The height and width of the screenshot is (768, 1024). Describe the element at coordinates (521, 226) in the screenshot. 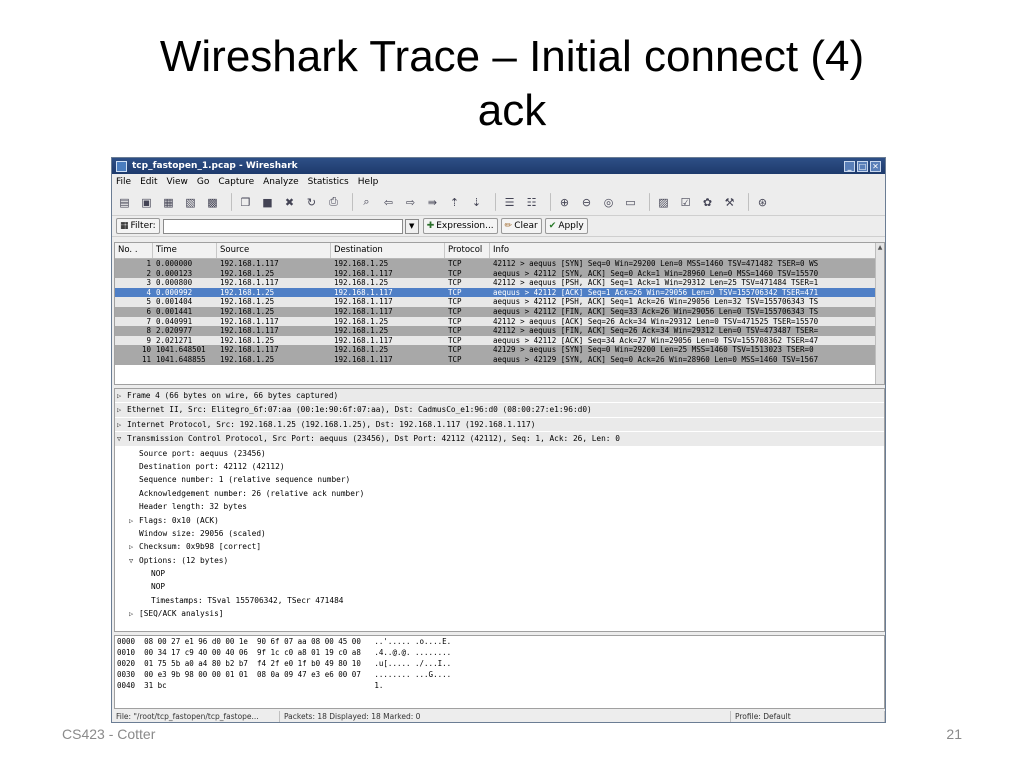

I see `clear-button: ✏ Clear` at that location.